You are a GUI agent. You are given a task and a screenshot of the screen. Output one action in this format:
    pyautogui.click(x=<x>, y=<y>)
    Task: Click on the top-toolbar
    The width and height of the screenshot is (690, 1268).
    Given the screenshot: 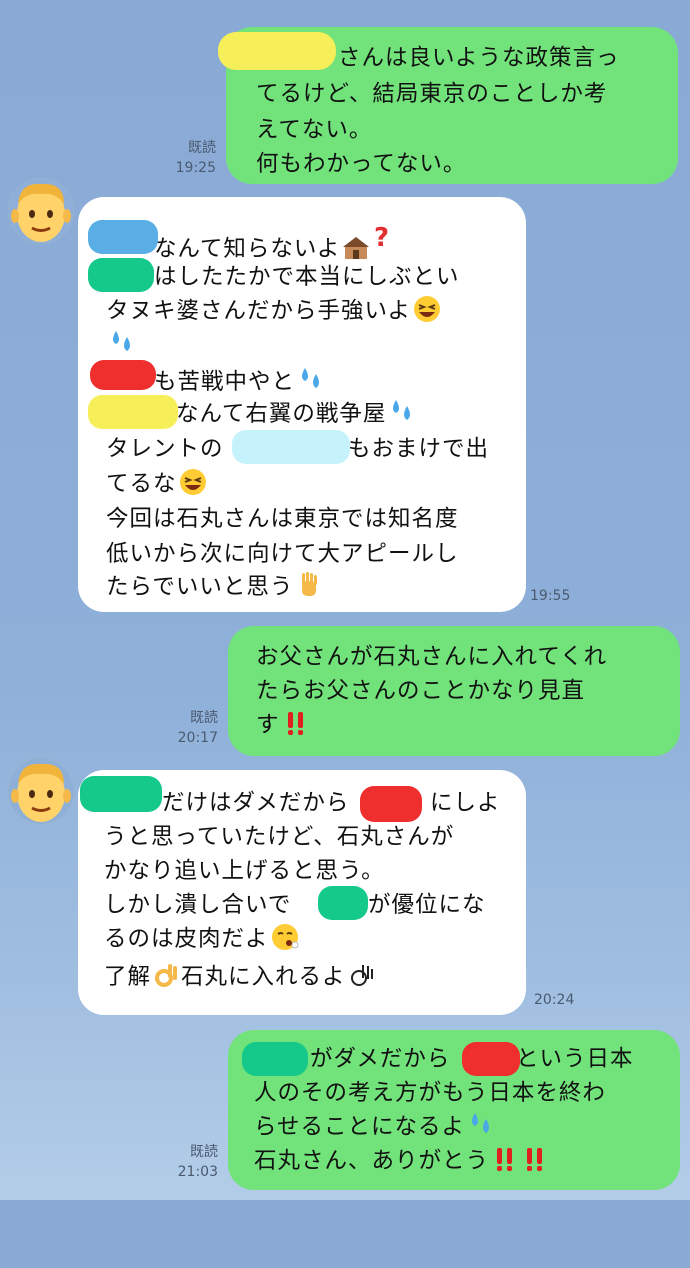 What is the action you would take?
    pyautogui.click(x=345, y=4)
    